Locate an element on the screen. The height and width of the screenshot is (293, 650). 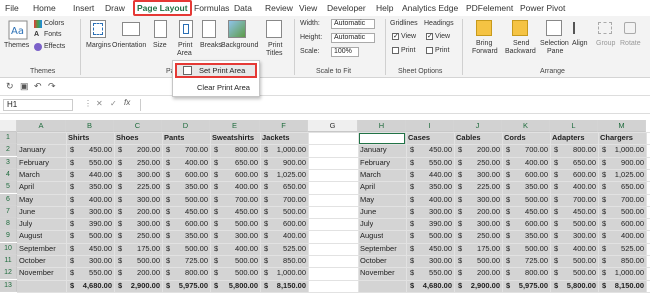
total-cell: $5,800.00 is located at coordinates (574, 286).